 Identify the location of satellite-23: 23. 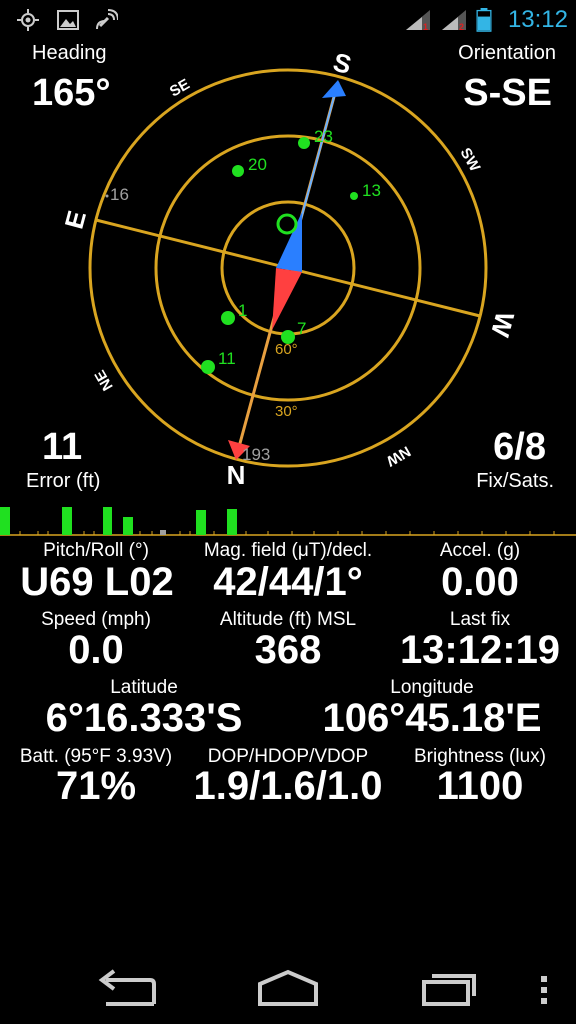
(315, 138).